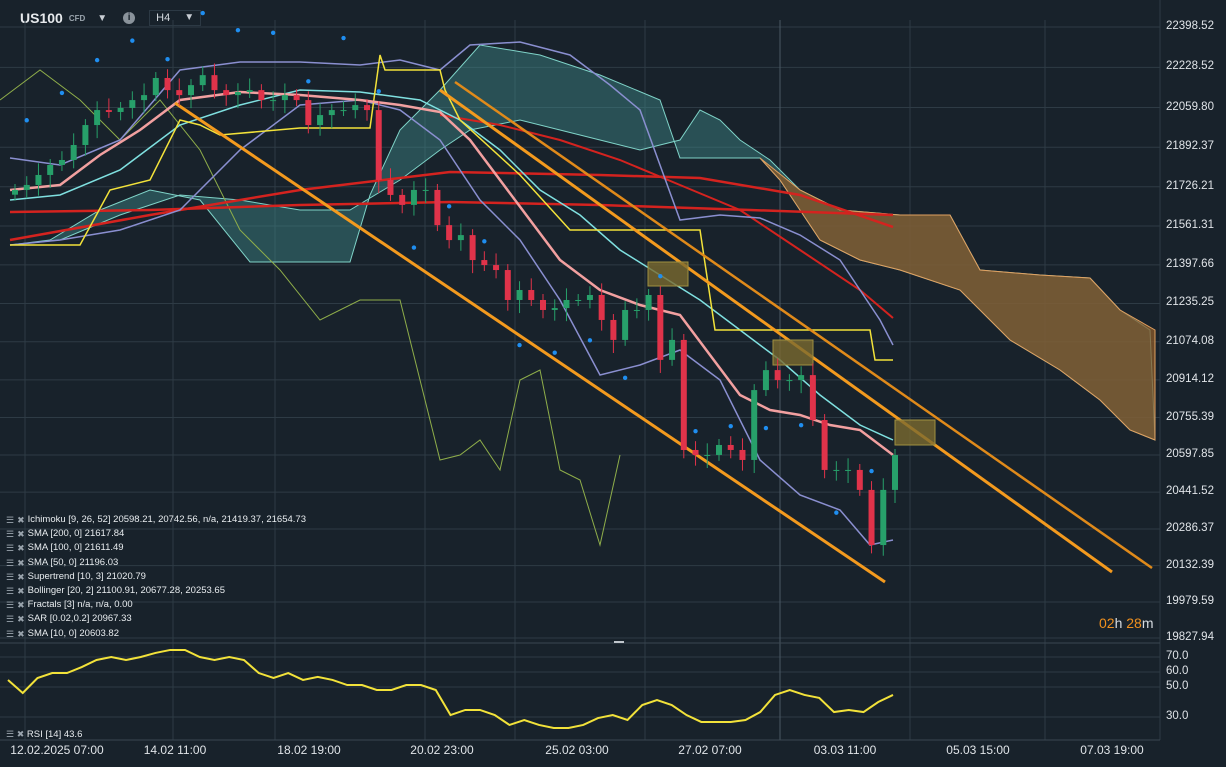 The width and height of the screenshot is (1226, 767). What do you see at coordinates (1190, 528) in the screenshot?
I see `price-axis-label: 20286.37` at bounding box center [1190, 528].